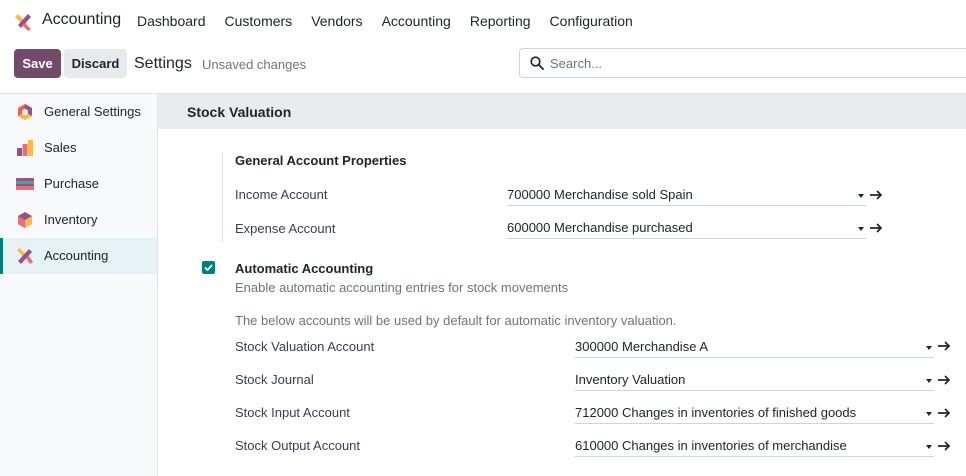  Describe the element at coordinates (754, 347) in the screenshot. I see `stock-valuation-account-field: 300000 Merchandise A` at that location.